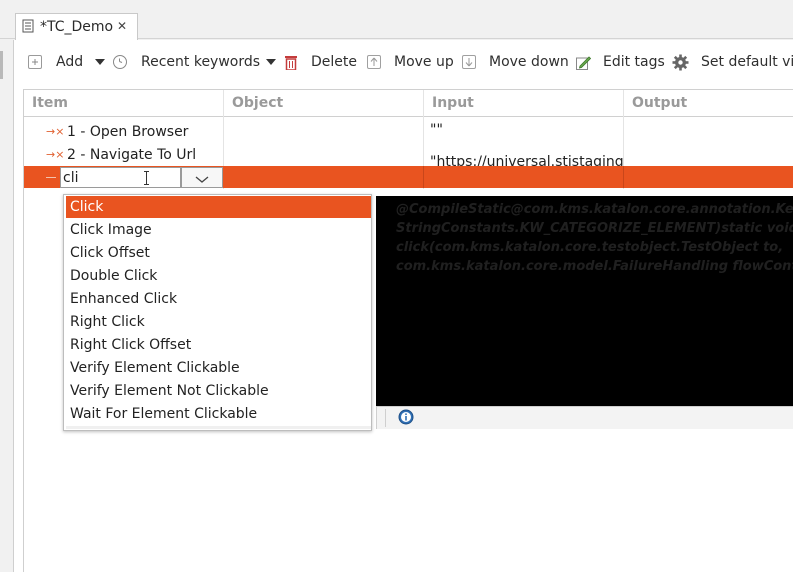  Describe the element at coordinates (132, 155) in the screenshot. I see `step-item: 2 - Navigate To Url` at that location.